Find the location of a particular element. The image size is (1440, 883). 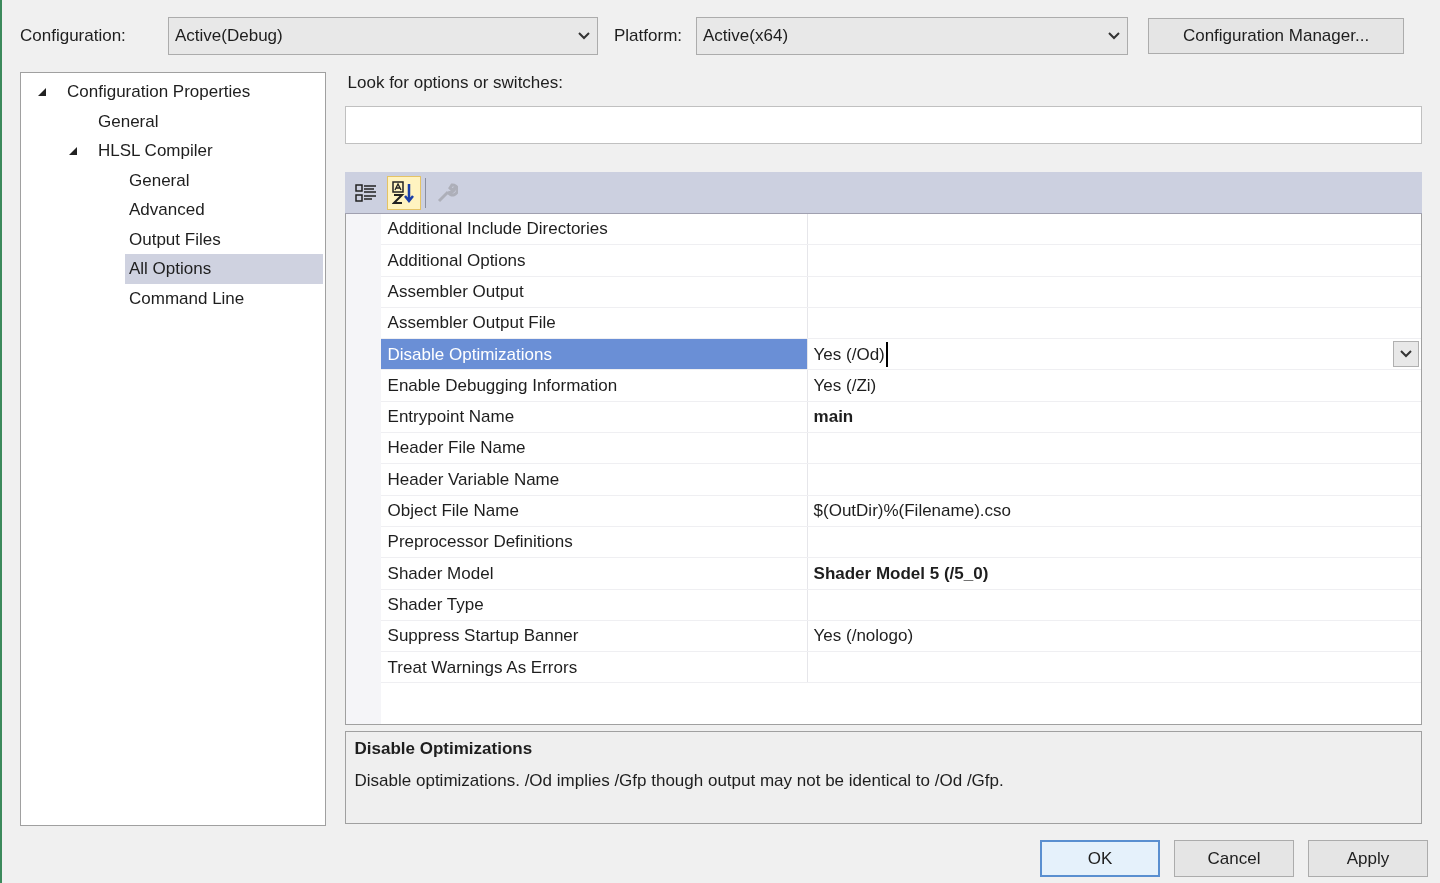

configuration-label: Configuration: is located at coordinates (73, 36).